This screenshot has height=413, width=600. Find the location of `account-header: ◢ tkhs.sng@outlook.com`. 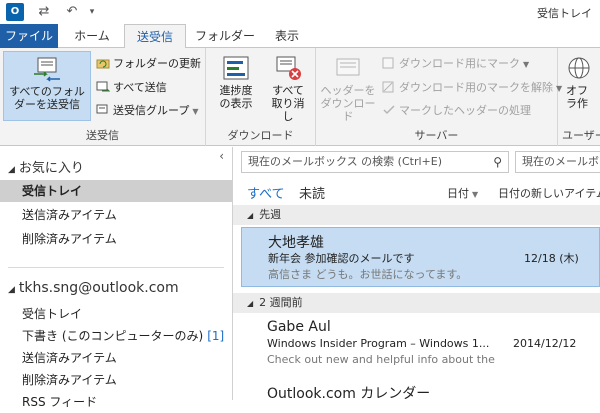

account-header: ◢ tkhs.sng@outlook.com is located at coordinates (93, 288).